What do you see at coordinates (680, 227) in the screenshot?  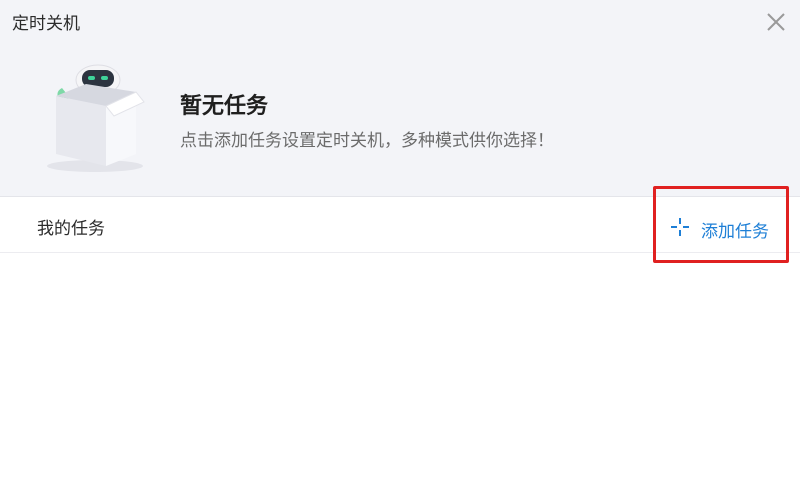 I see `plus-icon` at bounding box center [680, 227].